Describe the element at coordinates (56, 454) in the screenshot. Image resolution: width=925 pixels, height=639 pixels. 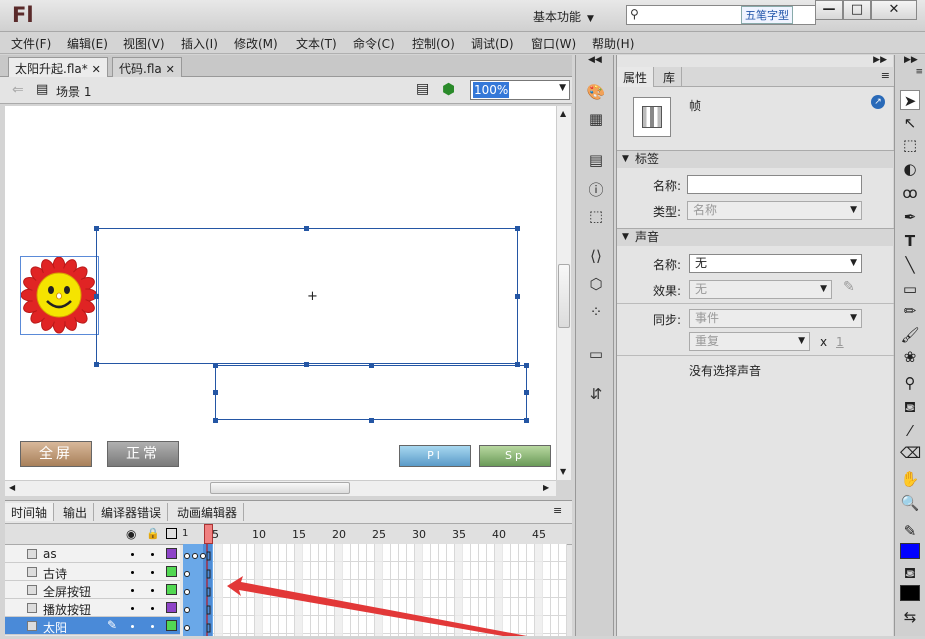
I see `fullscreen-button: 全屏` at that location.